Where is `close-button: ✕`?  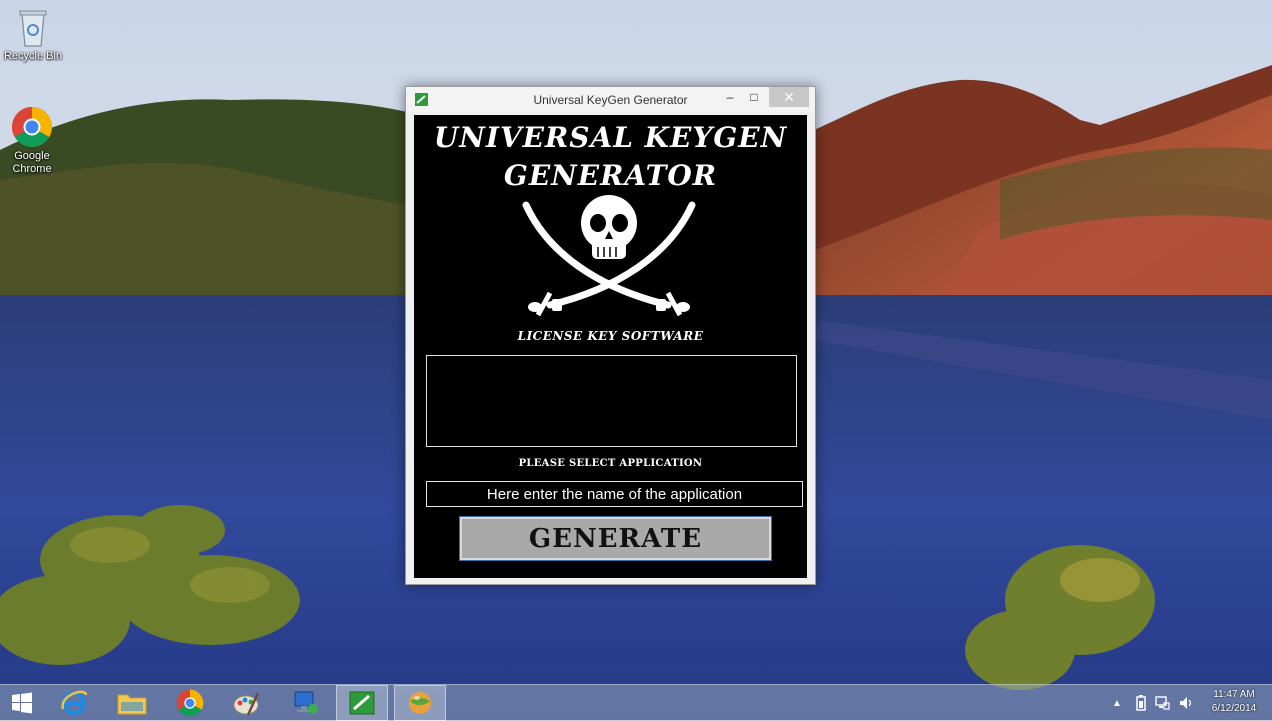 close-button: ✕ is located at coordinates (789, 97).